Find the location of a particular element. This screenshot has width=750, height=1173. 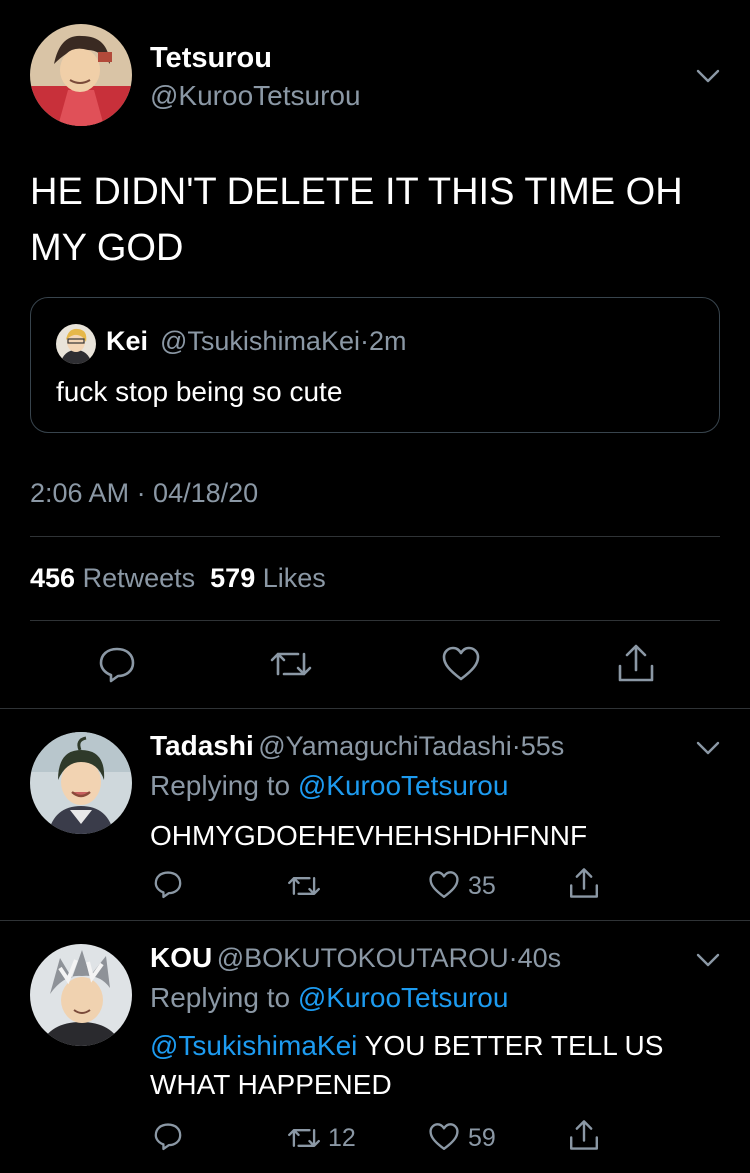

avatar-tetsurou is located at coordinates (81, 75).